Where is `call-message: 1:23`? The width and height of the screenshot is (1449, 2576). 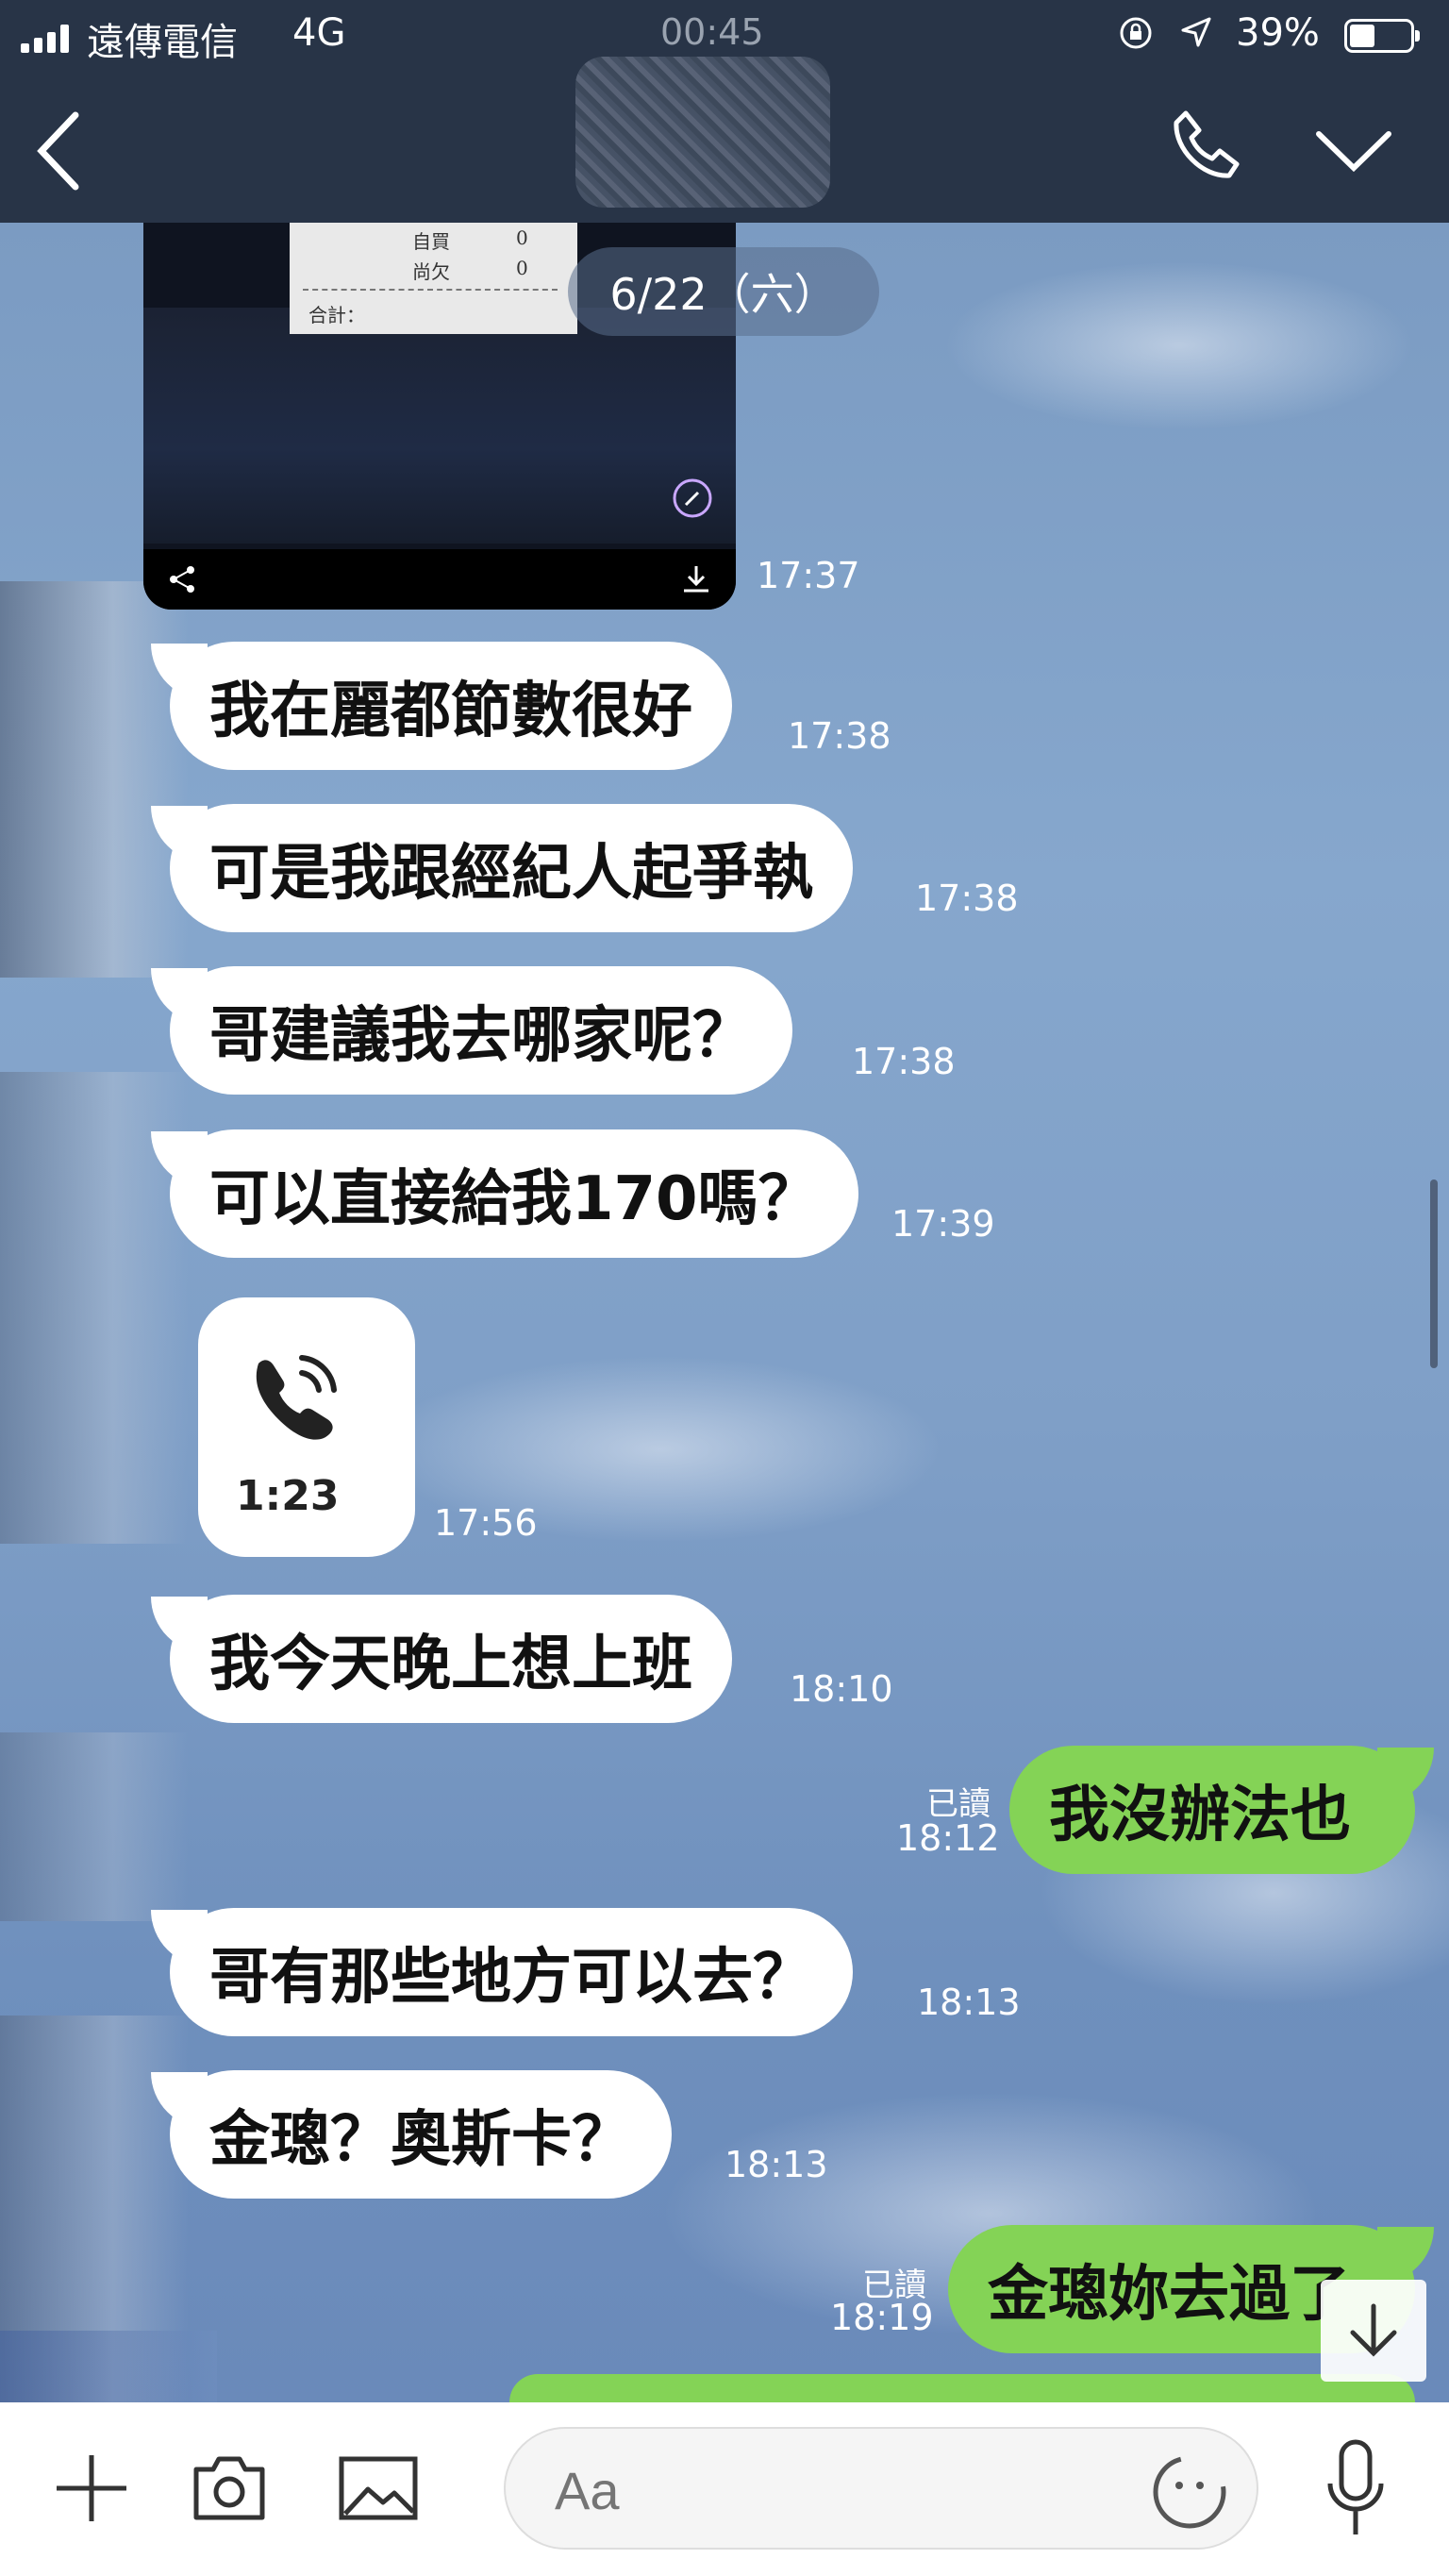
call-message: 1:23 is located at coordinates (306, 1427).